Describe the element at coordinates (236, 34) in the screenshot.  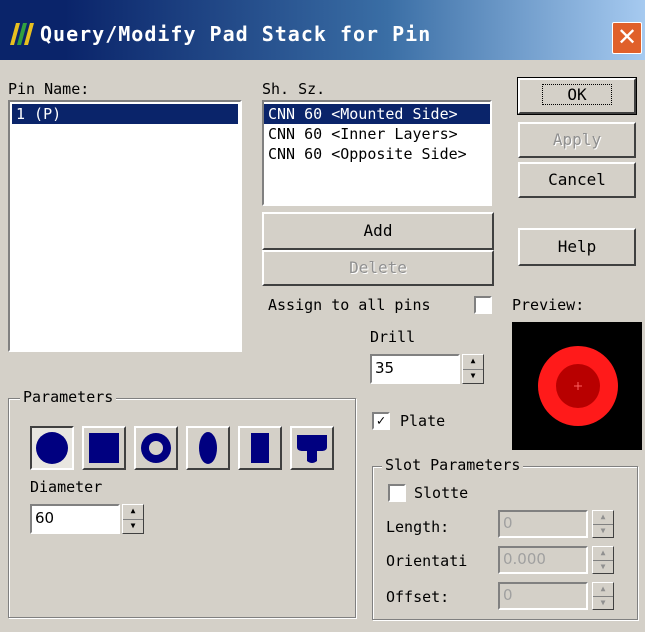
I see `window-title: Query/Modify Pad Stack for Pin` at that location.